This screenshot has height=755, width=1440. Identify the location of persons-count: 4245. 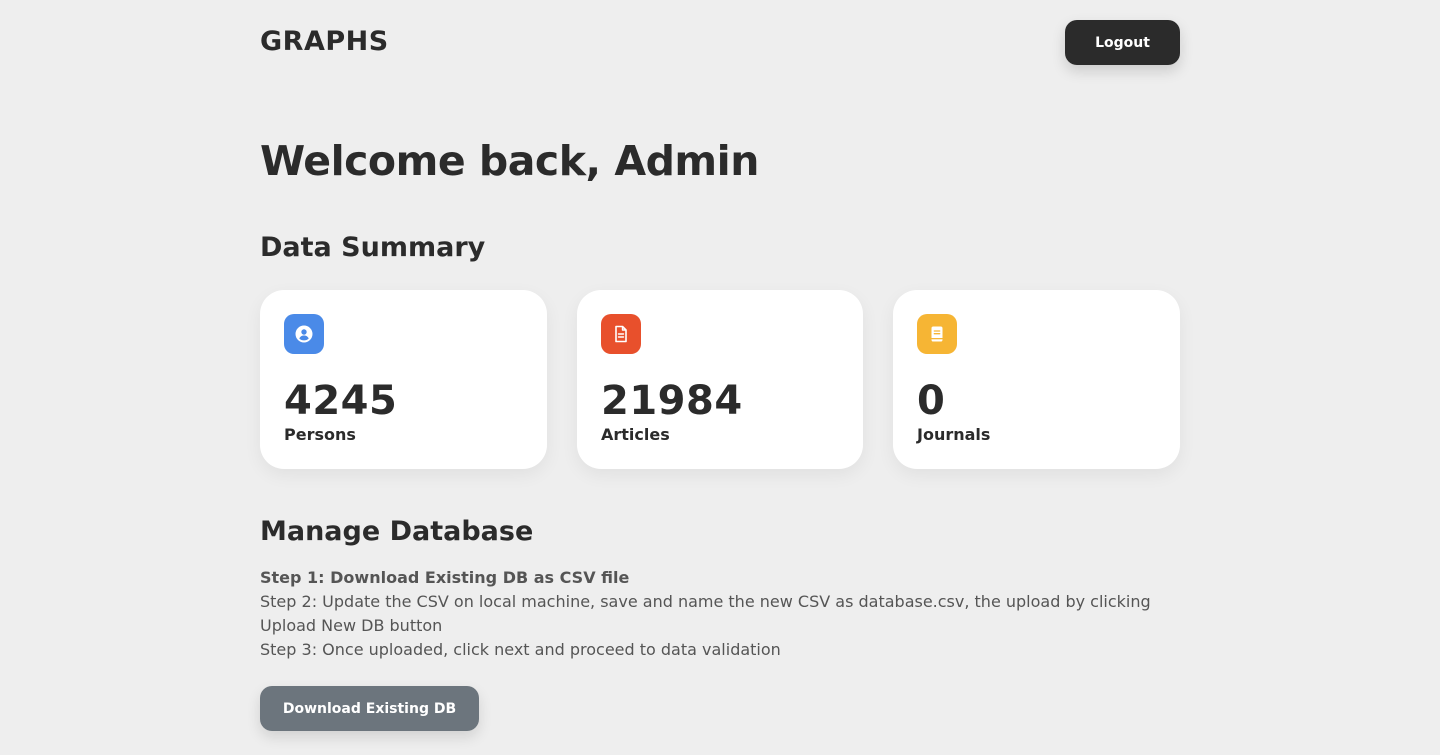
(341, 401).